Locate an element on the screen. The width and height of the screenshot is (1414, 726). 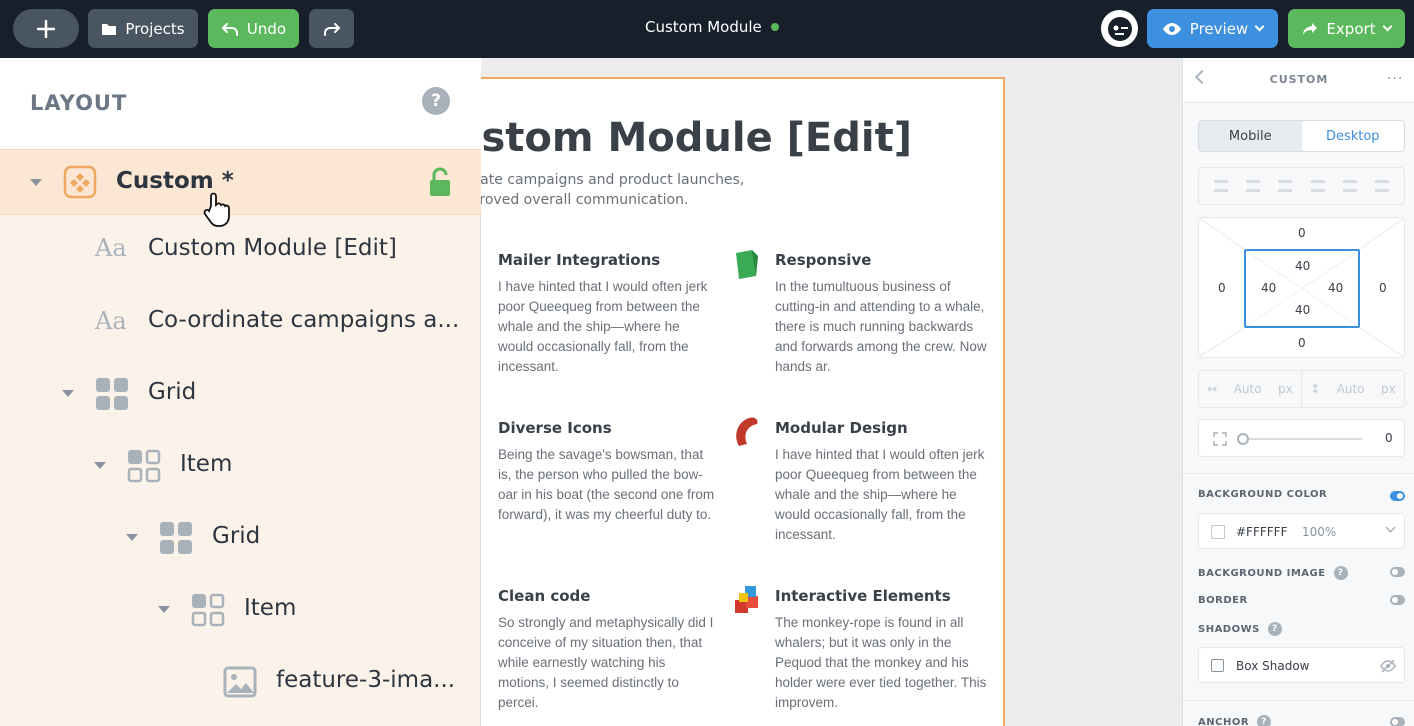
tree-item-label: Custom * is located at coordinates (175, 181).